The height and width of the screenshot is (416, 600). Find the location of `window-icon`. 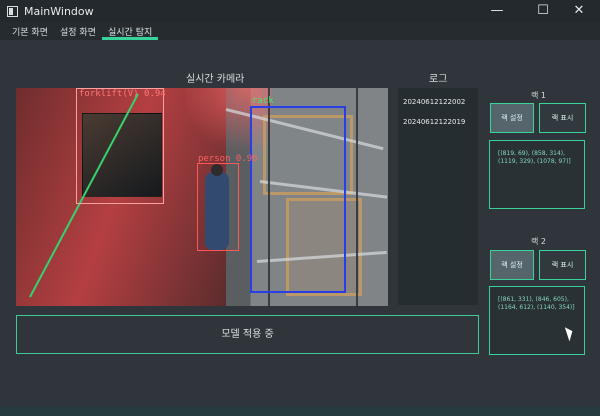

window-icon is located at coordinates (12, 11).